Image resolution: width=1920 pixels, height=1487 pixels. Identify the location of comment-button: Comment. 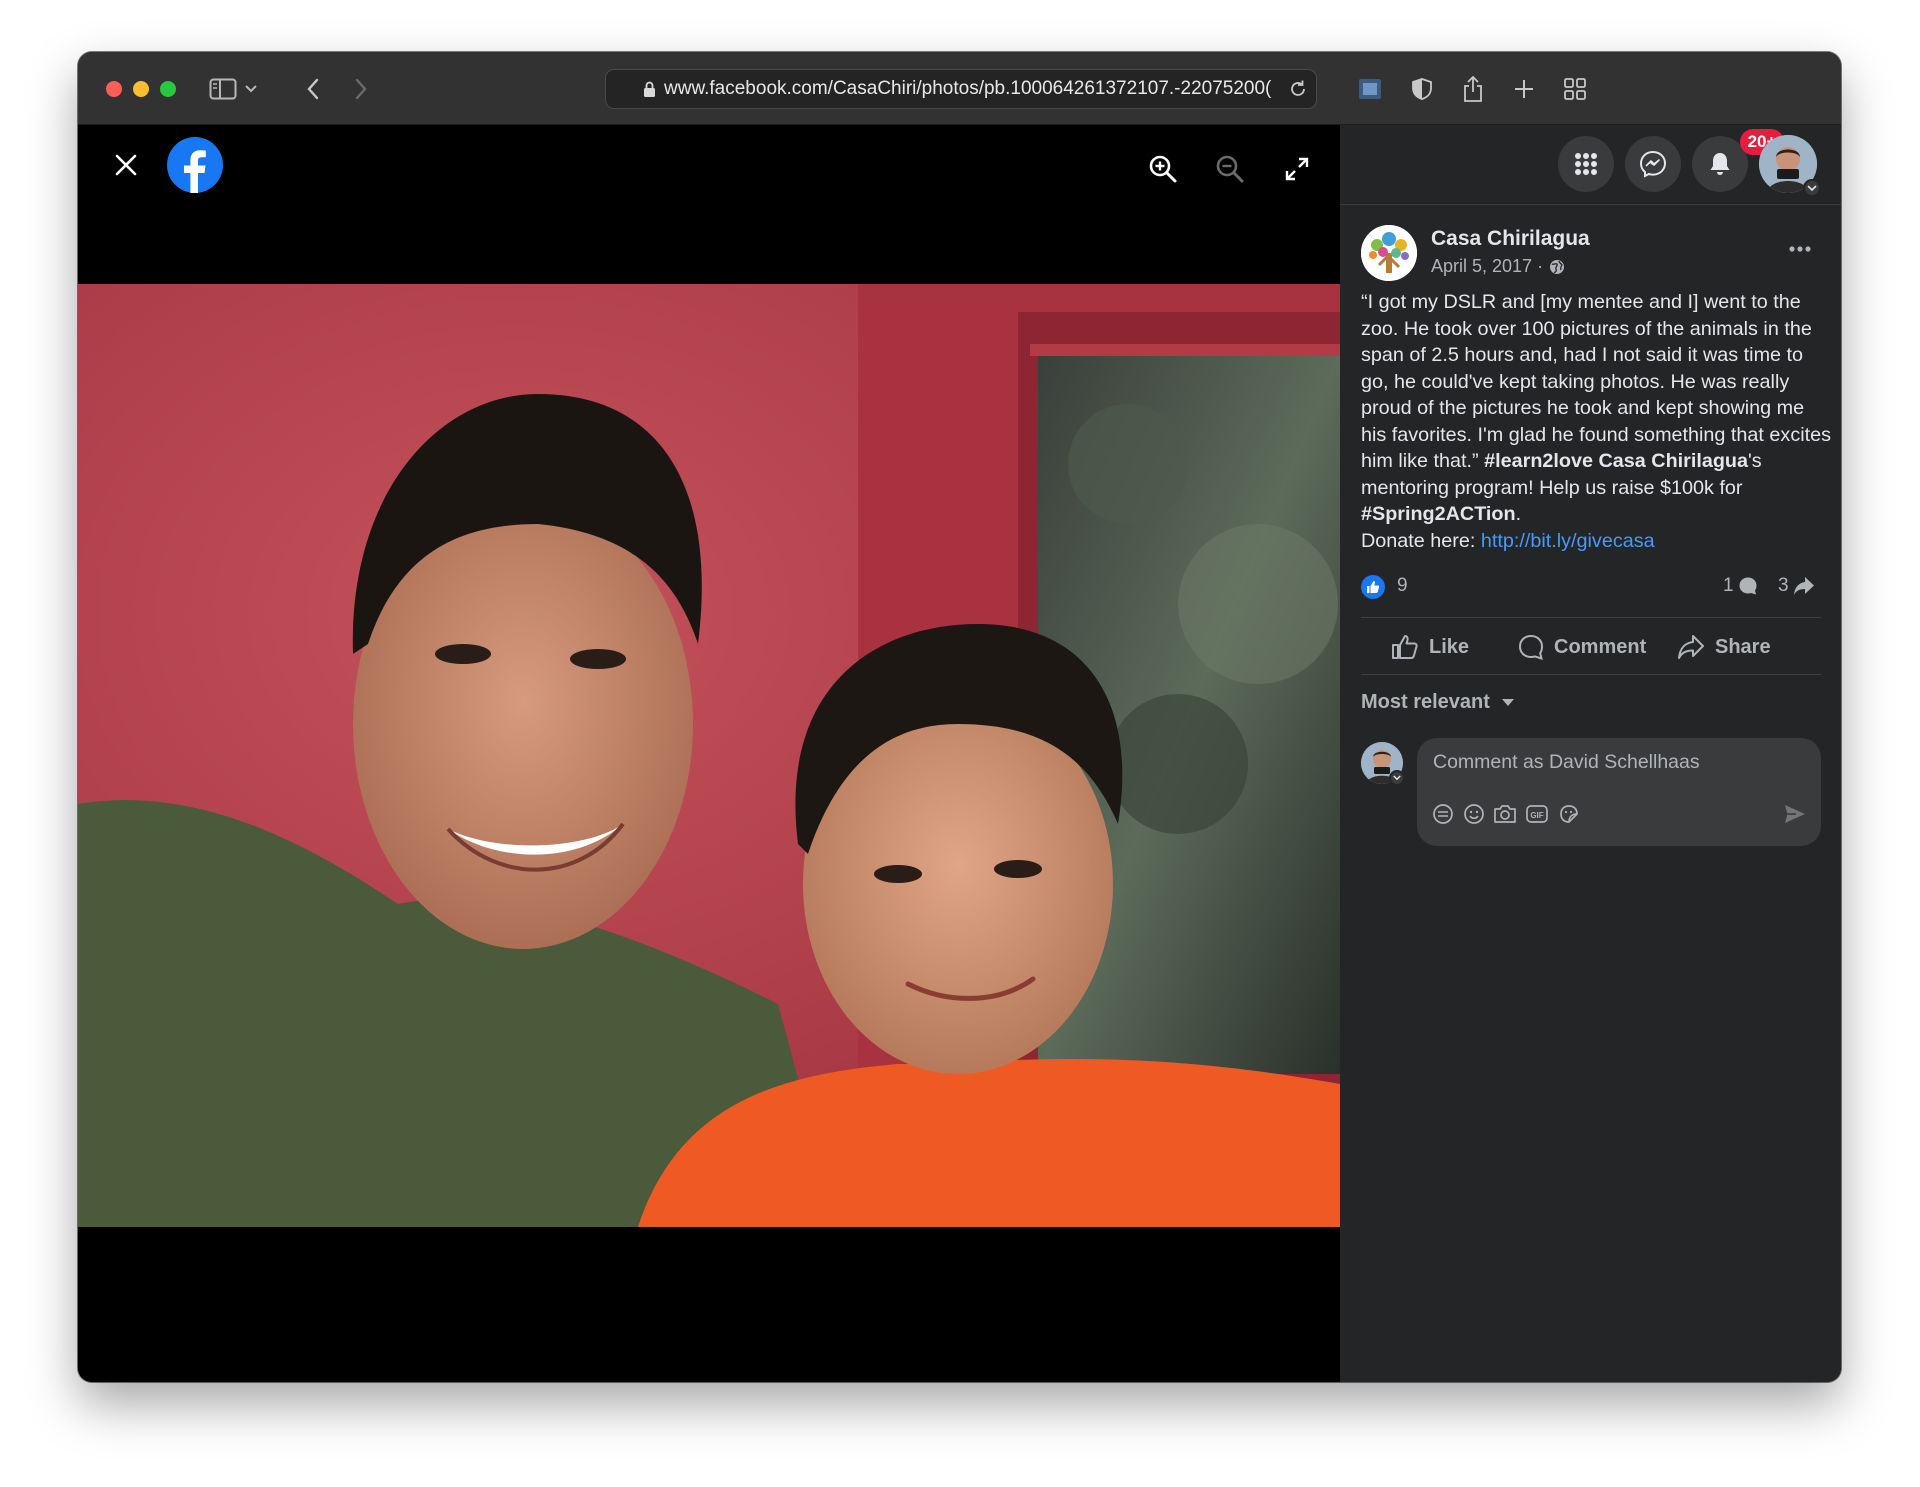
(1582, 647).